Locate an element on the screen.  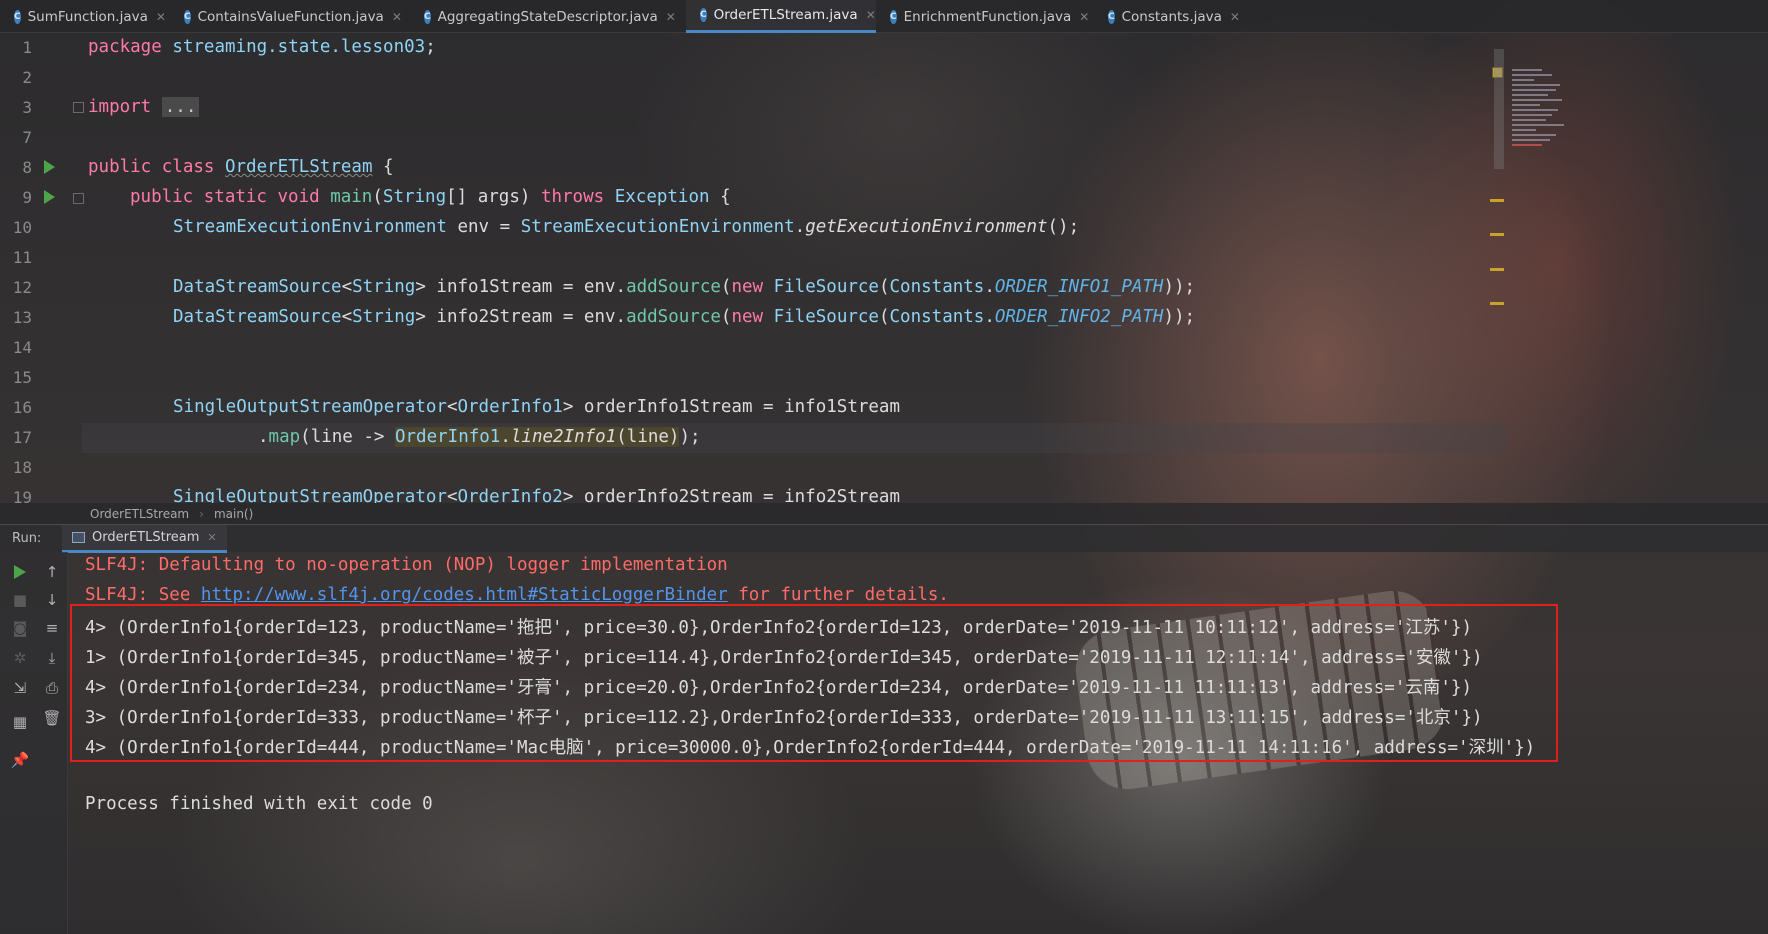
run-config-icon is located at coordinates (78, 537).